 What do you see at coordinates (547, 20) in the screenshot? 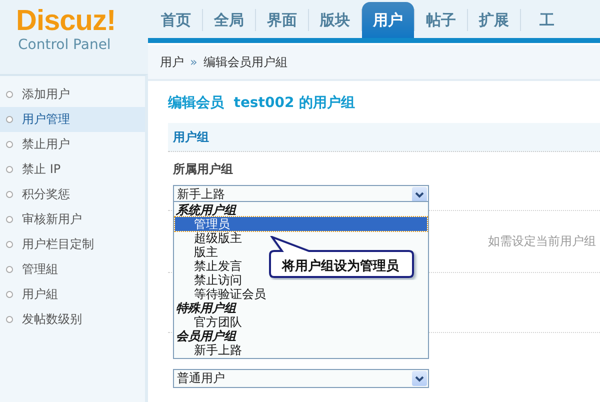
I see `nav-tab: 工` at bounding box center [547, 20].